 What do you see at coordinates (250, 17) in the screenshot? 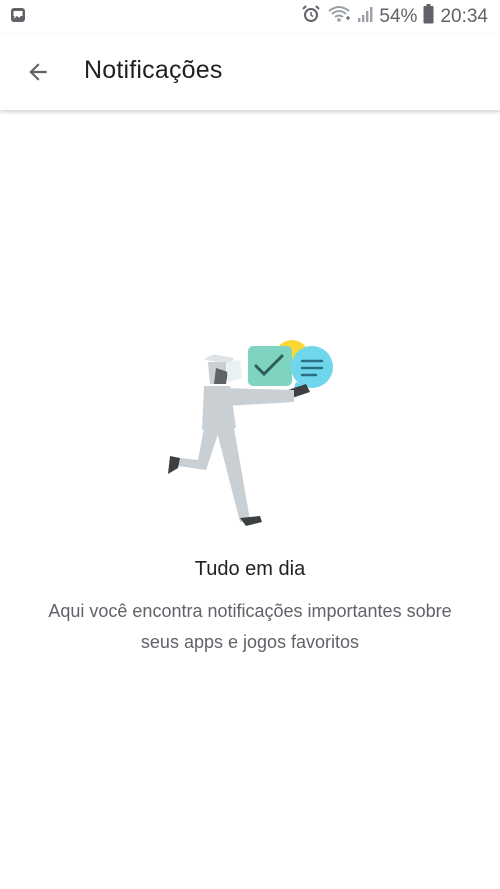
I see `status-bar: 54% 20:34` at bounding box center [250, 17].